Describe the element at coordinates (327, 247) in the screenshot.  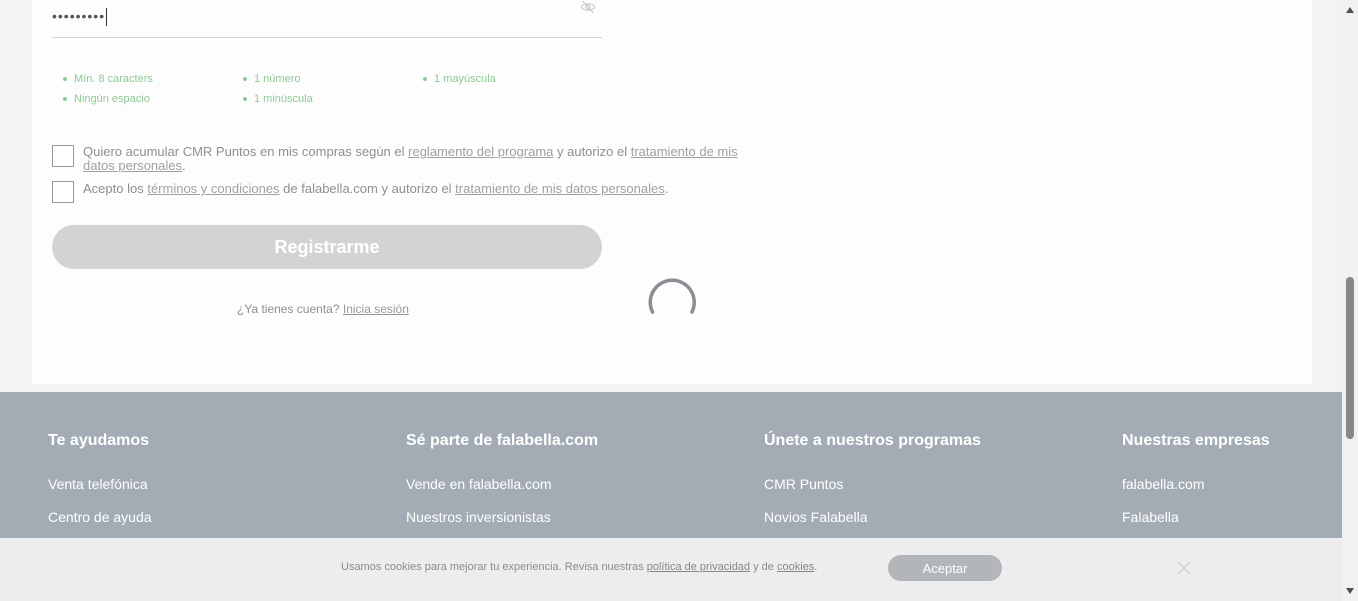
I see `register-button: Registrarme` at that location.